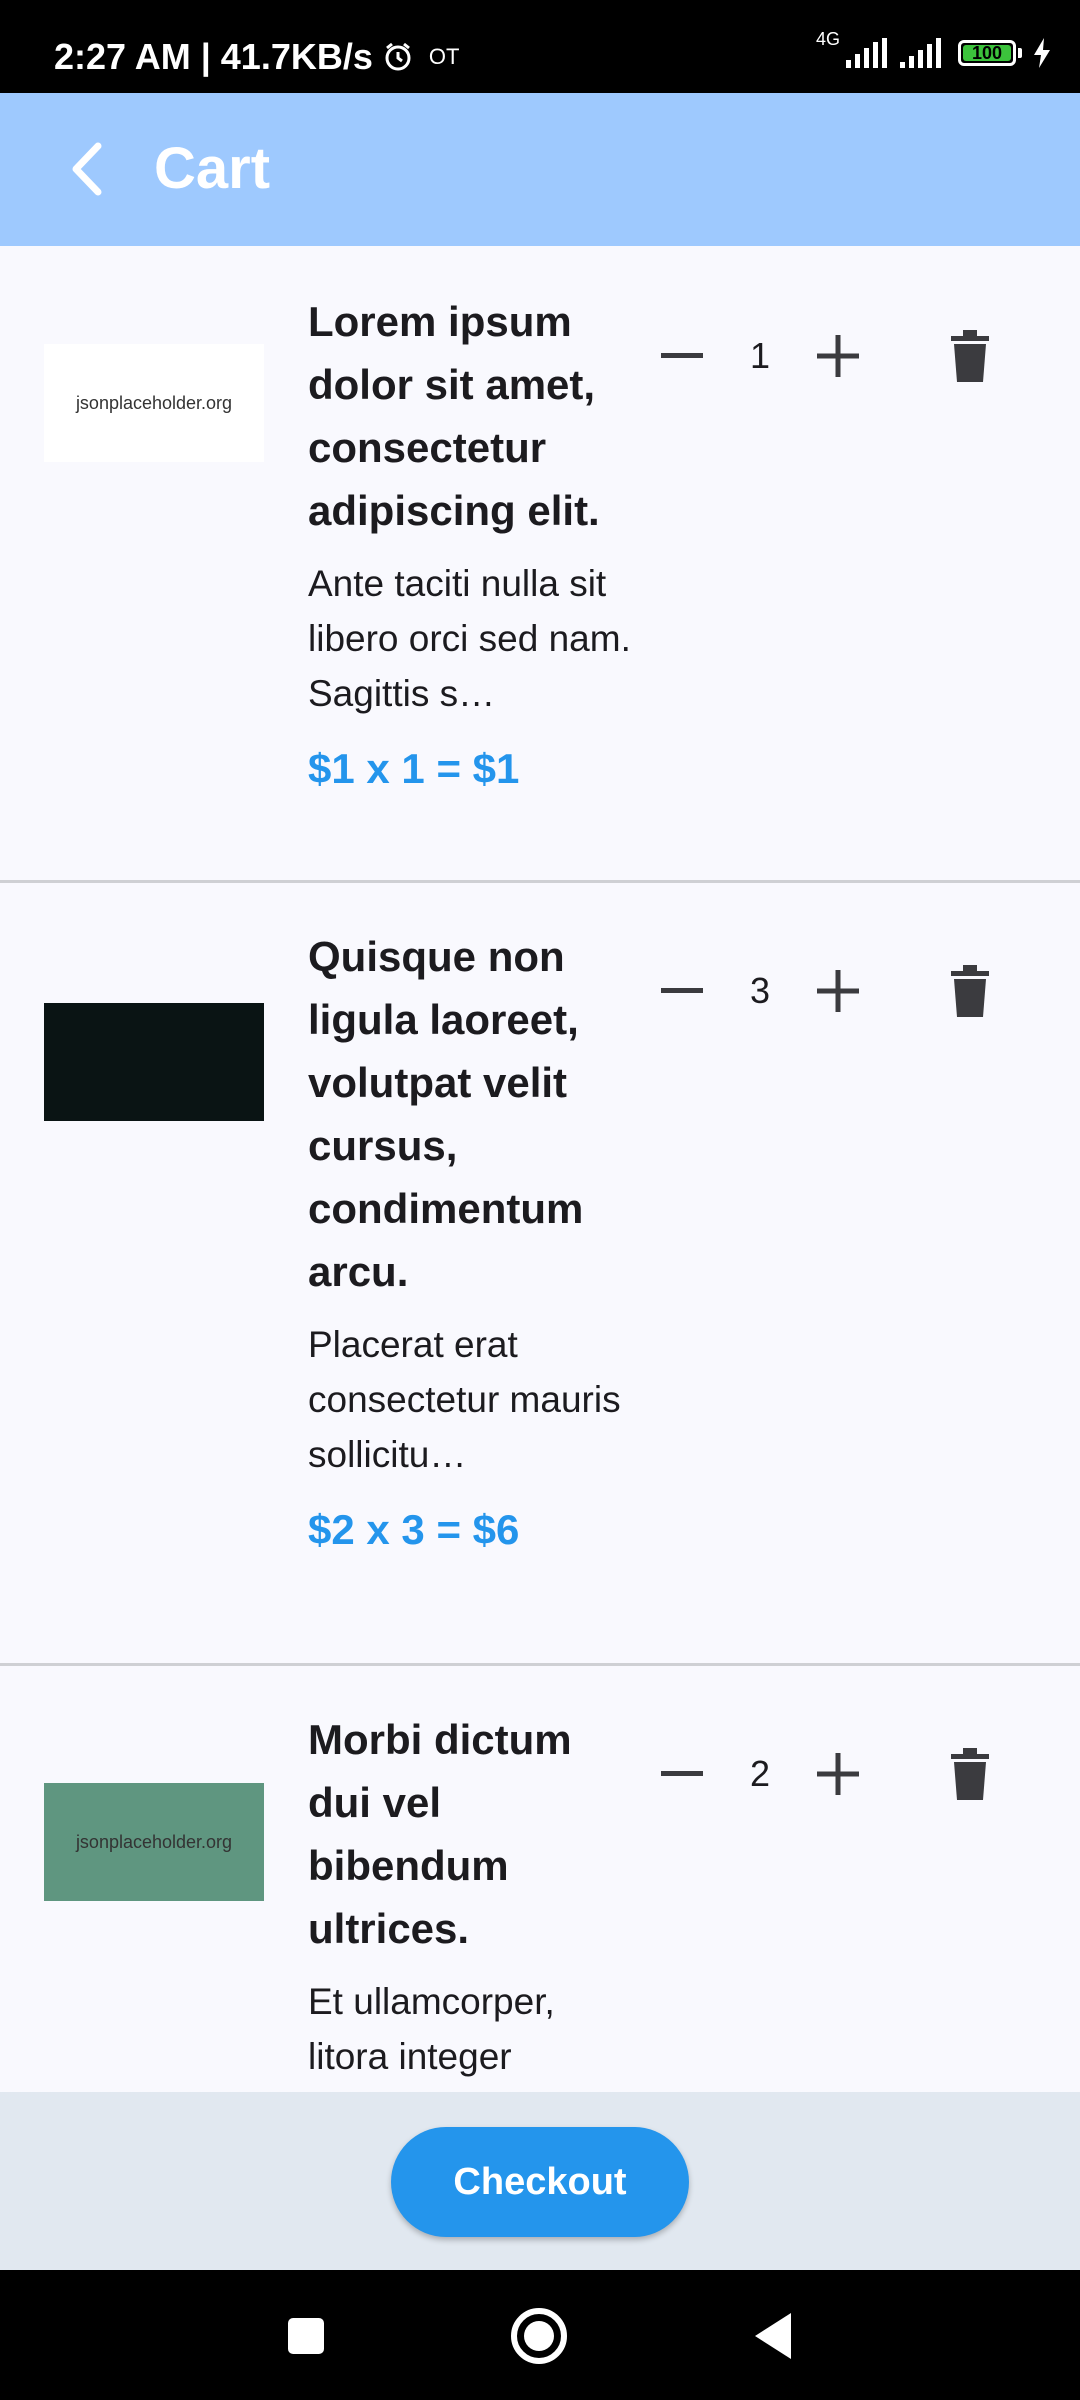 The height and width of the screenshot is (2400, 1080). Describe the element at coordinates (1020, 53) in the screenshot. I see `battery-tip` at that location.